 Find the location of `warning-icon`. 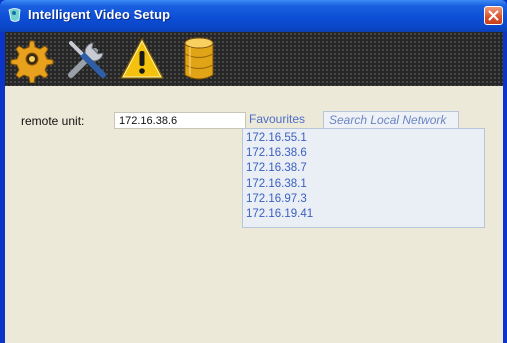

warning-icon is located at coordinates (142, 59).